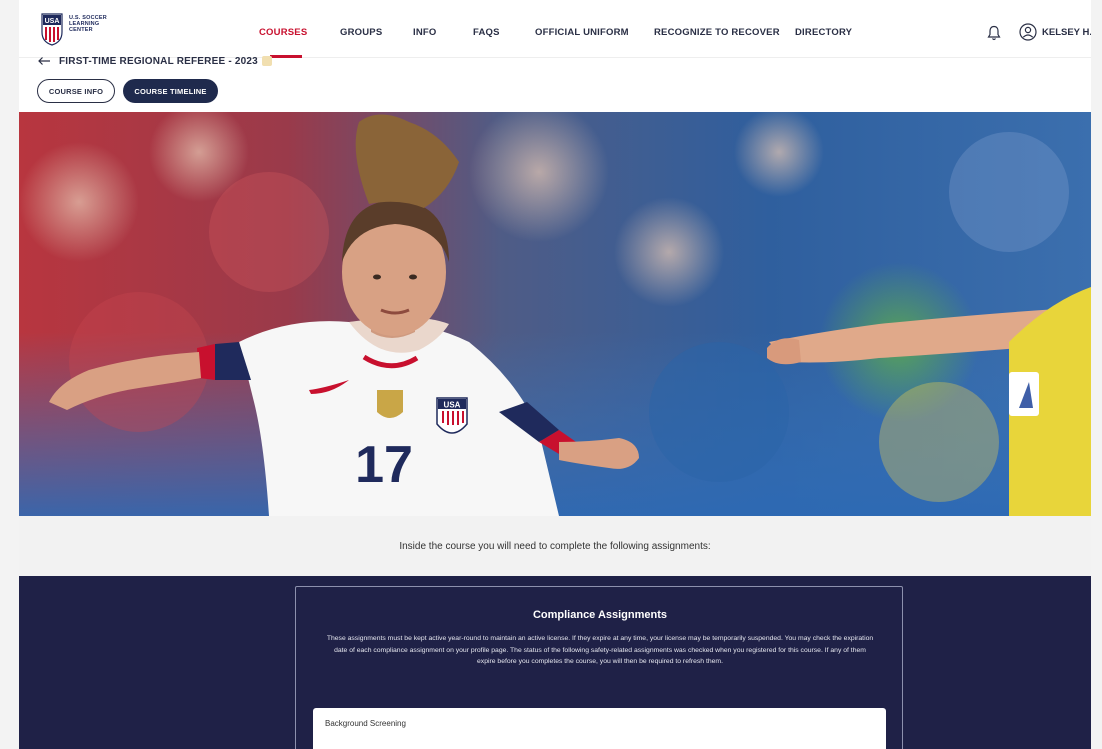 This screenshot has width=1102, height=749. I want to click on bell-icon, so click(994, 33).